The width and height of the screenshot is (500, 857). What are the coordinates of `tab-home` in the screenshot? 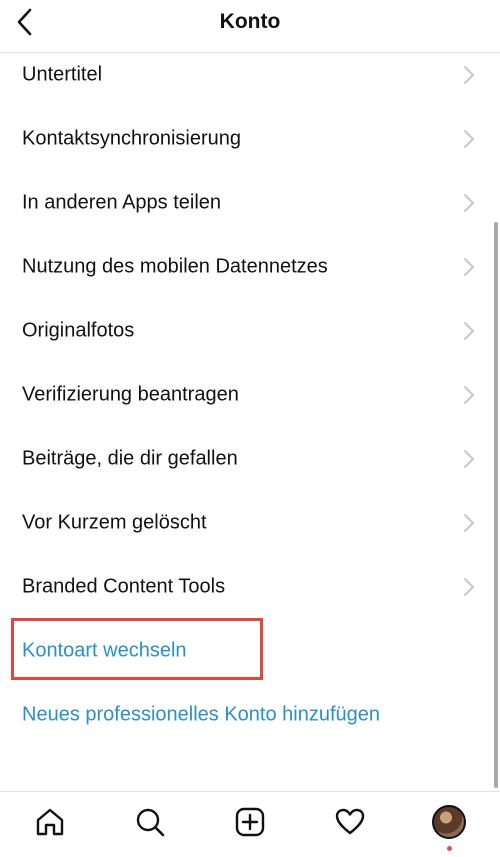 It's located at (50, 822).